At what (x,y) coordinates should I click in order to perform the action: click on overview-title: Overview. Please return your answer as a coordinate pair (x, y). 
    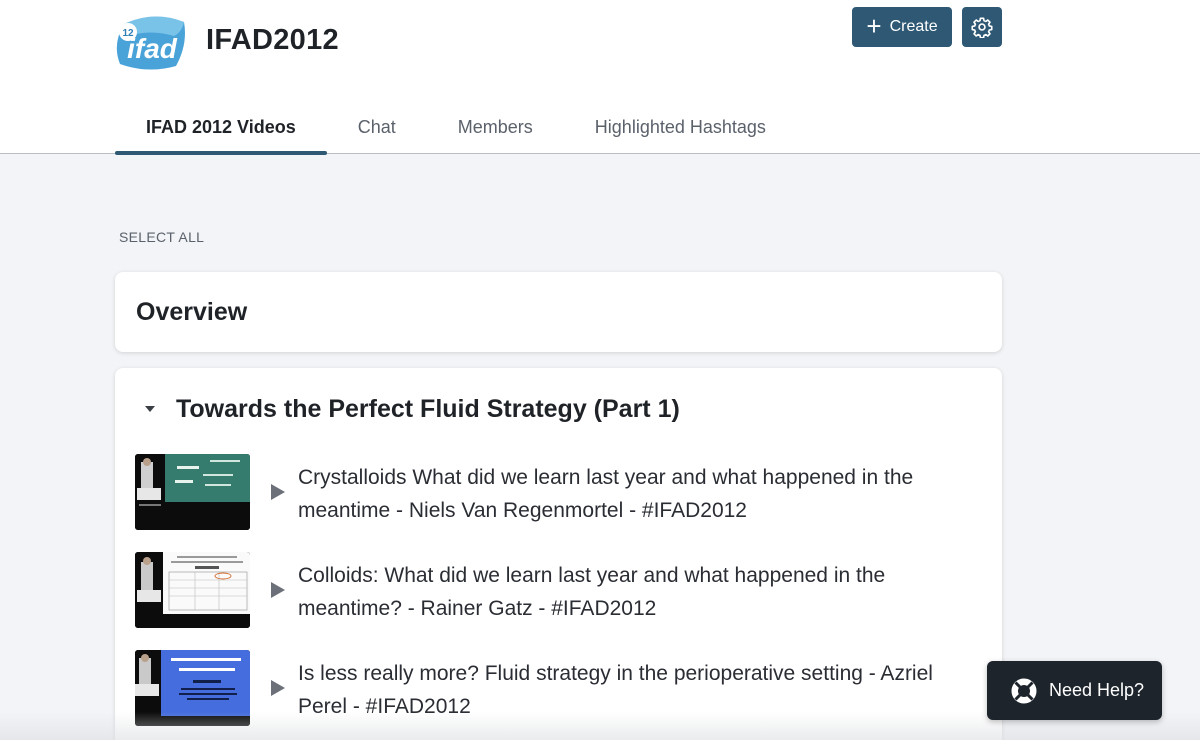
    Looking at the image, I should click on (192, 312).